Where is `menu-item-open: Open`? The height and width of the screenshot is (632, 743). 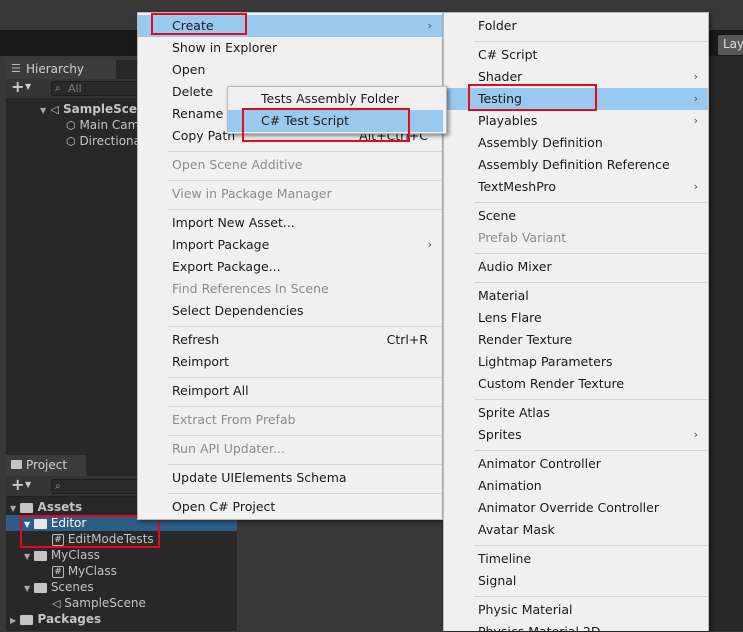
menu-item-open: Open is located at coordinates (290, 70).